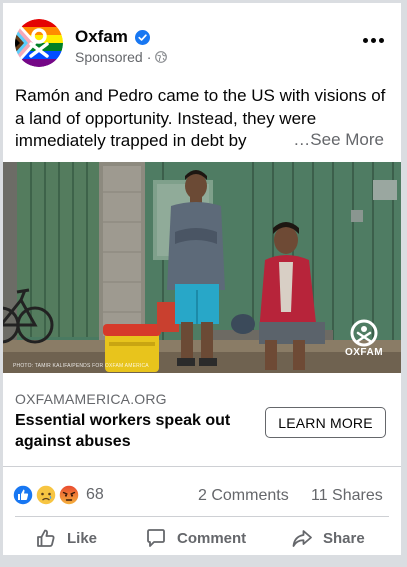  What do you see at coordinates (46, 538) in the screenshot?
I see `thumbs-up-icon` at bounding box center [46, 538].